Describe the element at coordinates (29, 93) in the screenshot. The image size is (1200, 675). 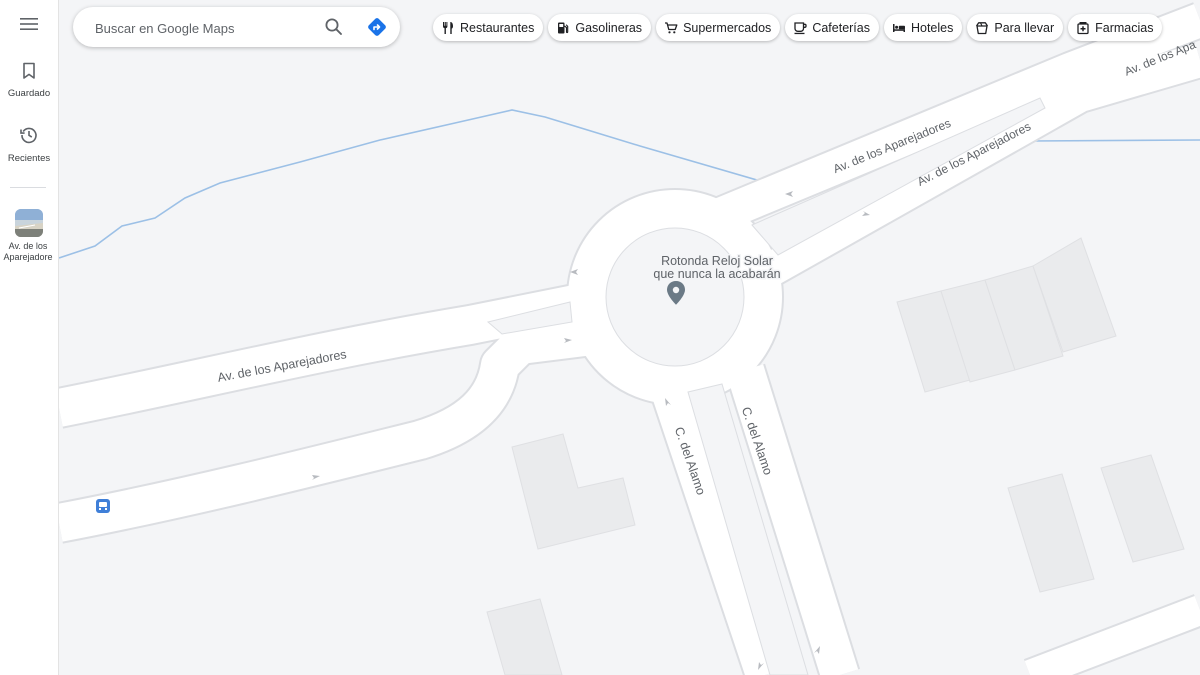
I see `saved-label: Guardado` at that location.